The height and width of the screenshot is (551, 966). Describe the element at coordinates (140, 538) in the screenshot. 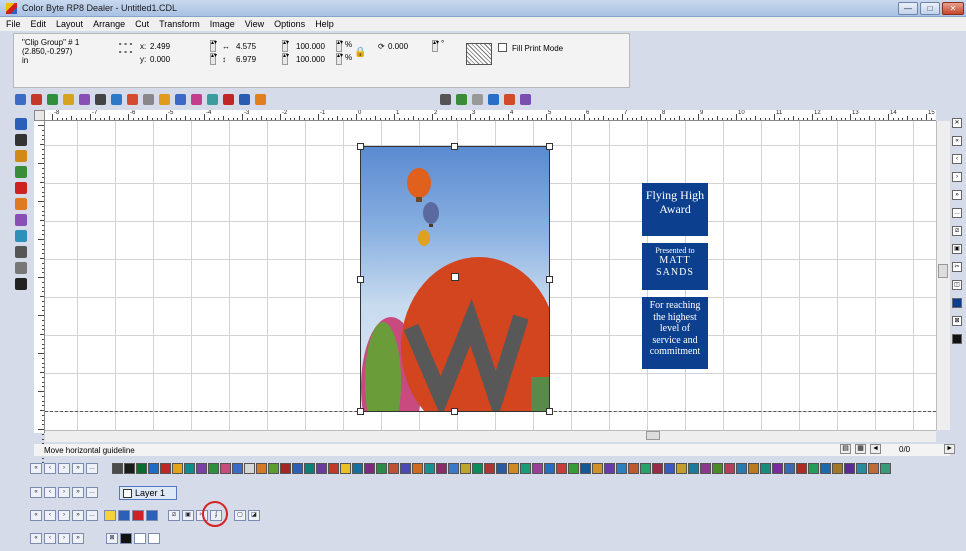

I see `white-swatch-icon` at that location.